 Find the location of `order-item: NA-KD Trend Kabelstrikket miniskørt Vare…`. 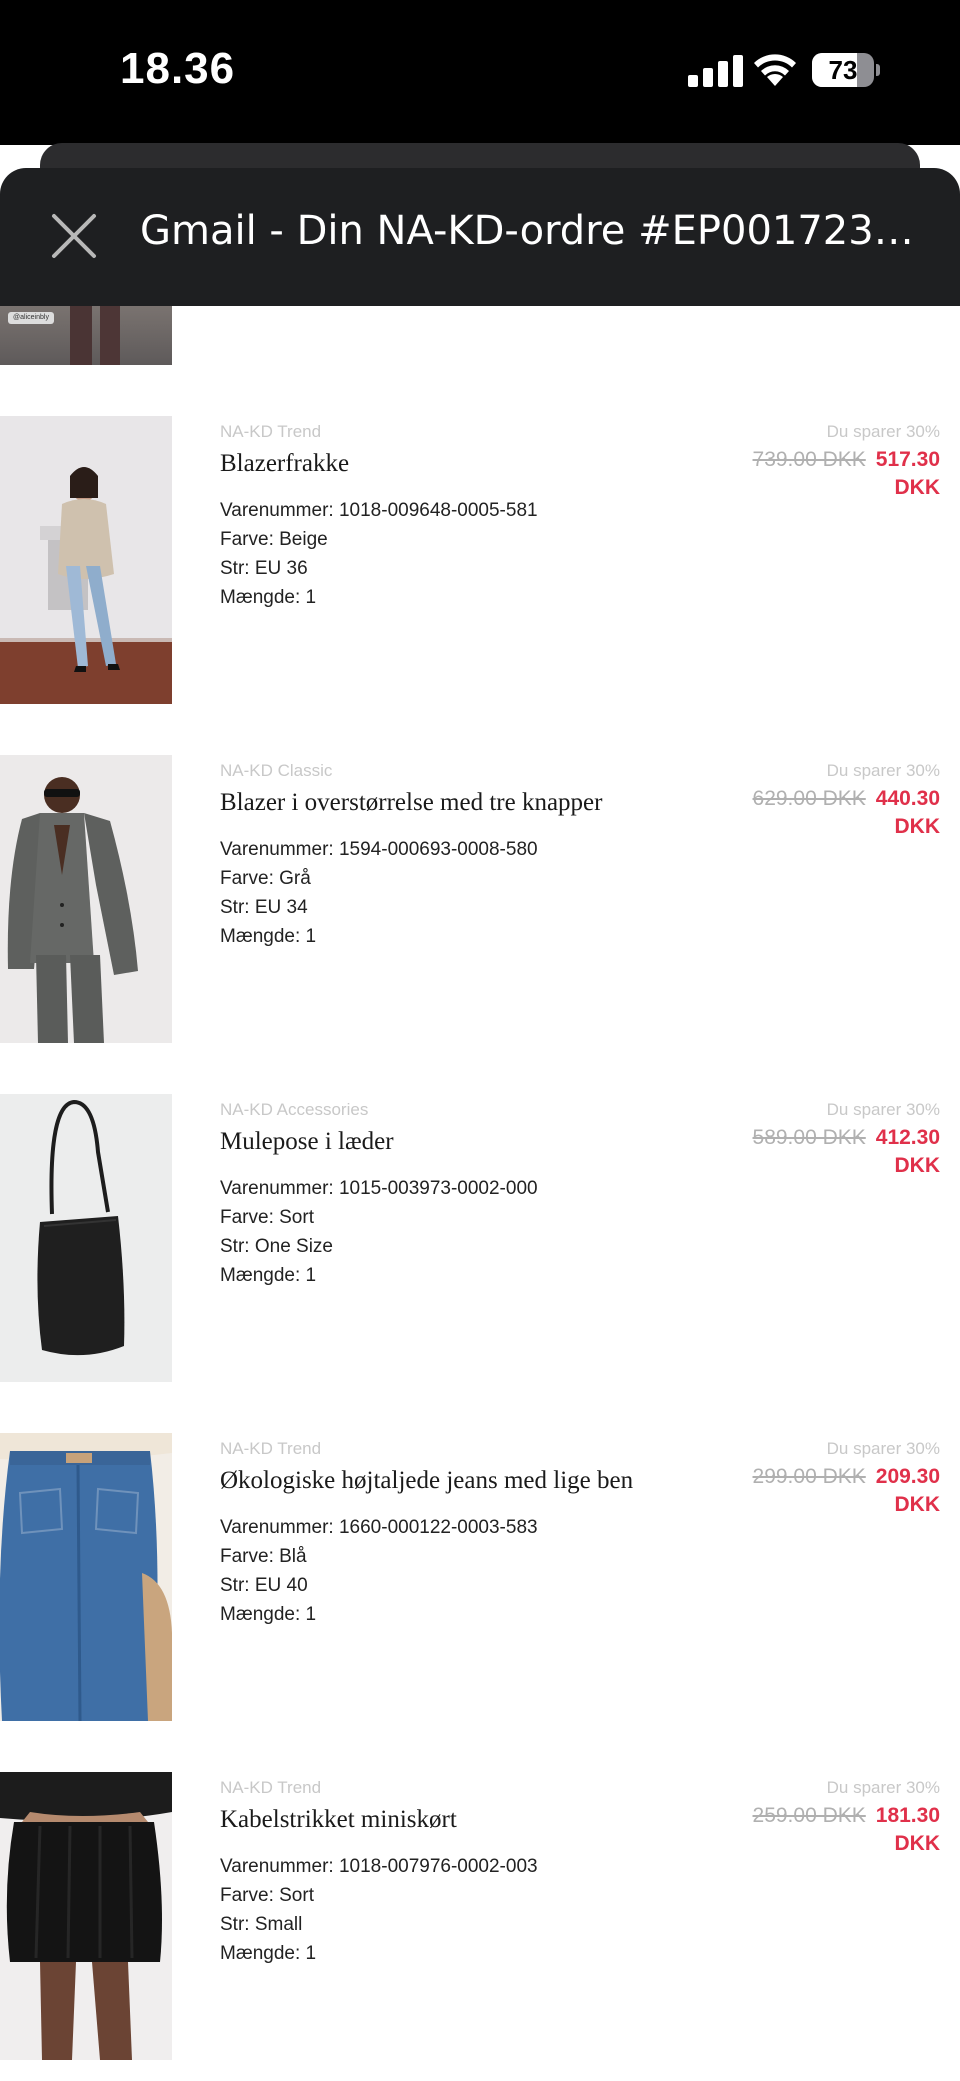

order-item: NA-KD Trend Kabelstrikket miniskørt Vare… is located at coordinates (480, 1917).